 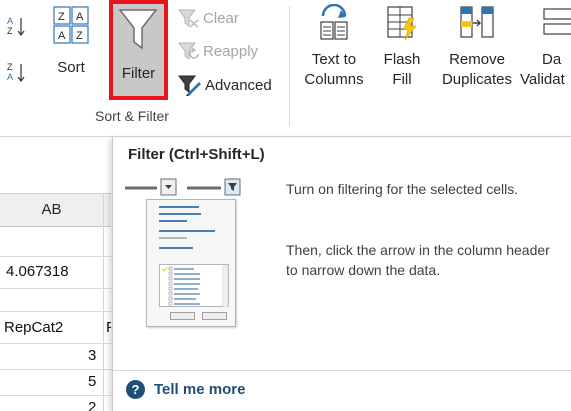 What do you see at coordinates (132, 116) in the screenshot?
I see `sort-filter-group-label: Sort & Filter` at bounding box center [132, 116].